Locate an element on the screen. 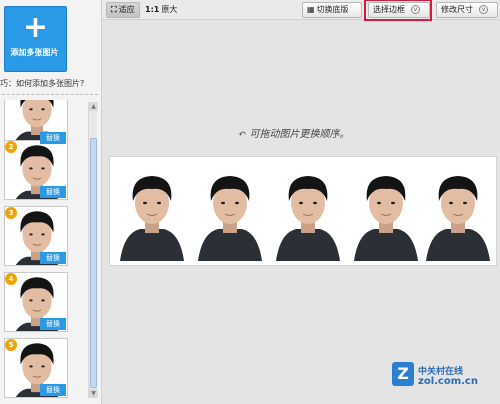  number-badge: 2 is located at coordinates (11, 147).